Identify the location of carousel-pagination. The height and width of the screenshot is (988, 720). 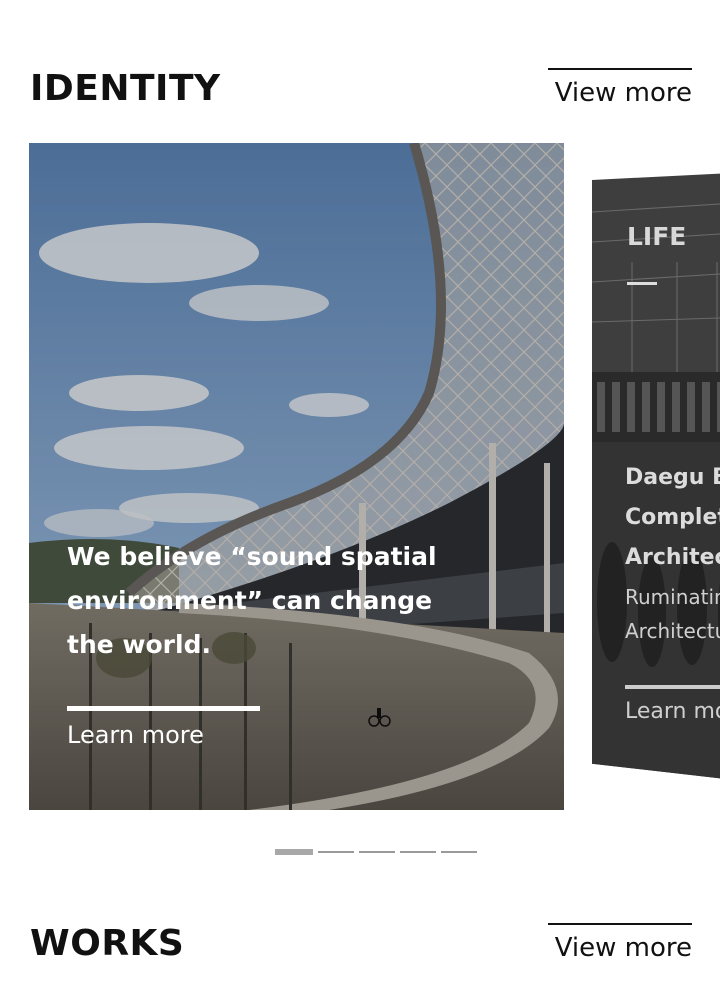
(376, 852).